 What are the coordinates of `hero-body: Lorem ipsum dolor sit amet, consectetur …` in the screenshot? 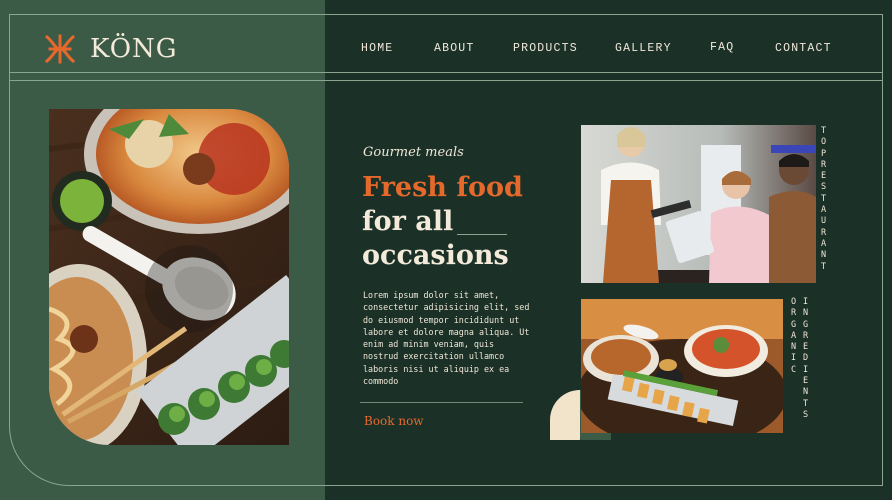 It's located at (446, 338).